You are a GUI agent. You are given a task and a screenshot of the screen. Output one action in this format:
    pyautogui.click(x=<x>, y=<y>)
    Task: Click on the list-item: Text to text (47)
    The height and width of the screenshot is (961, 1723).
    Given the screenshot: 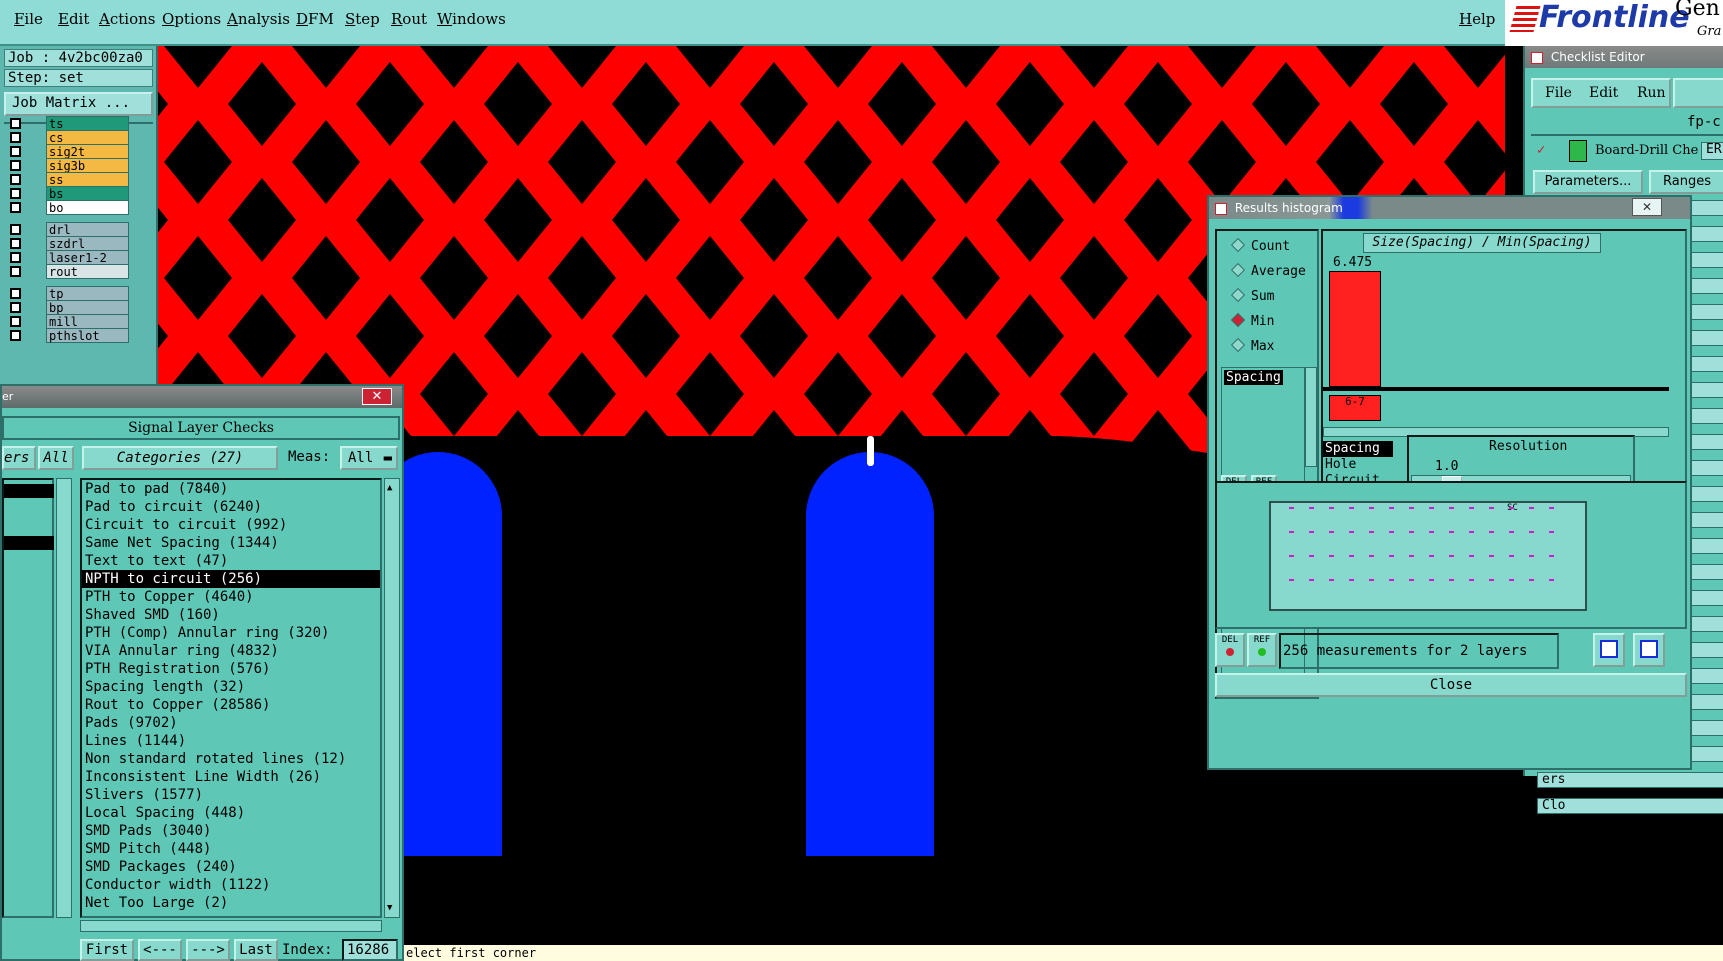 What is the action you would take?
    pyautogui.click(x=231, y=561)
    